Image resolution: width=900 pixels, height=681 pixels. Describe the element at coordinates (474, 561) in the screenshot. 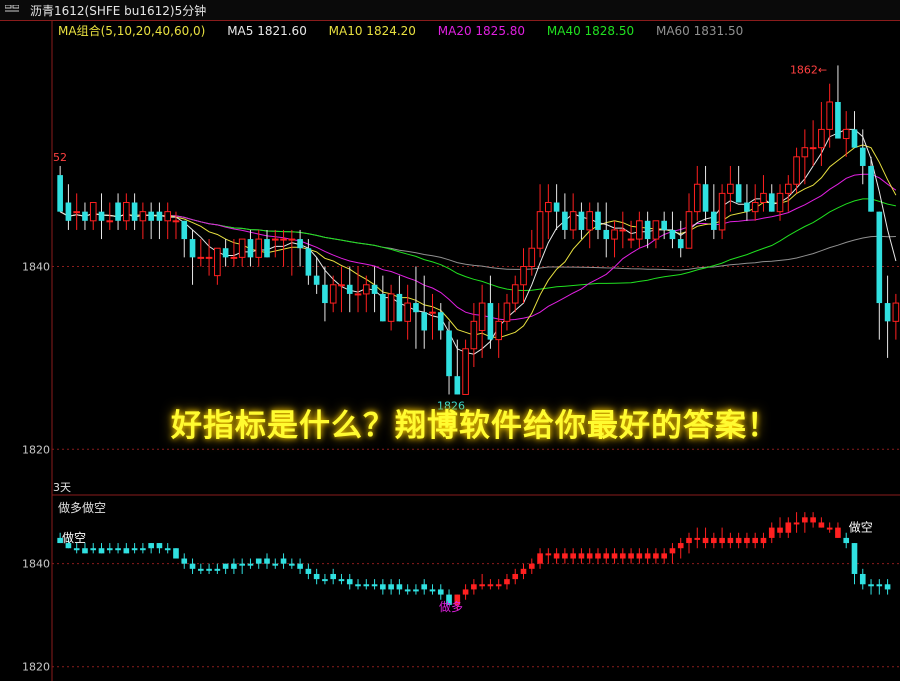

I see `sub-bars` at that location.